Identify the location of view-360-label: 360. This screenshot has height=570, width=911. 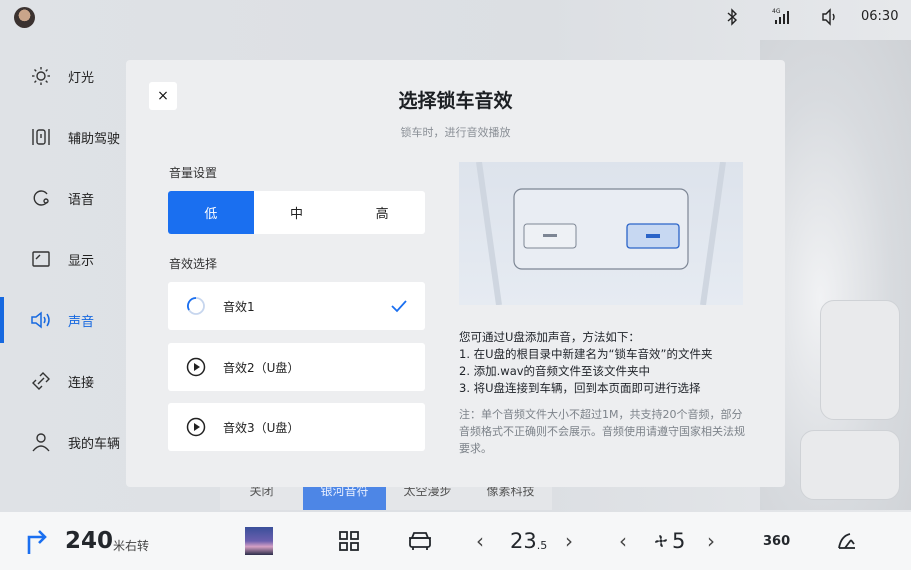
(777, 541).